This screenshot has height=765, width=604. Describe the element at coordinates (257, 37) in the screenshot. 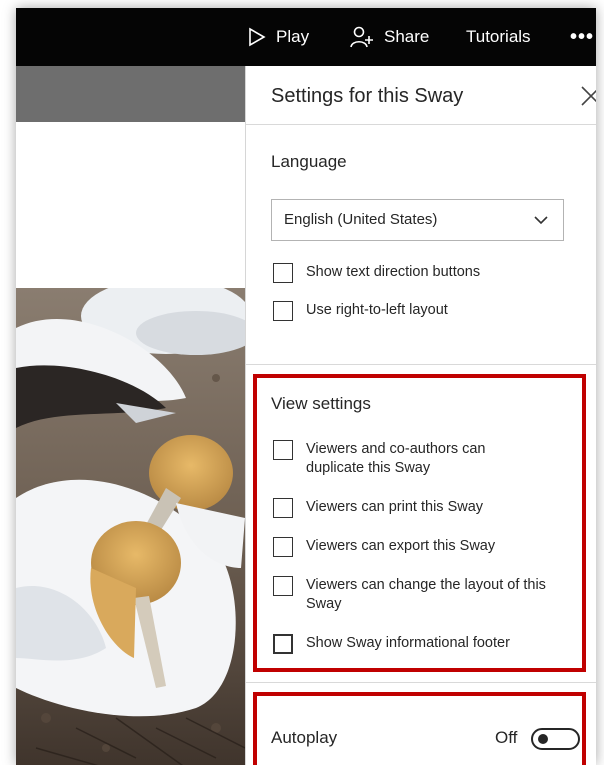

I see `play-icon` at that location.